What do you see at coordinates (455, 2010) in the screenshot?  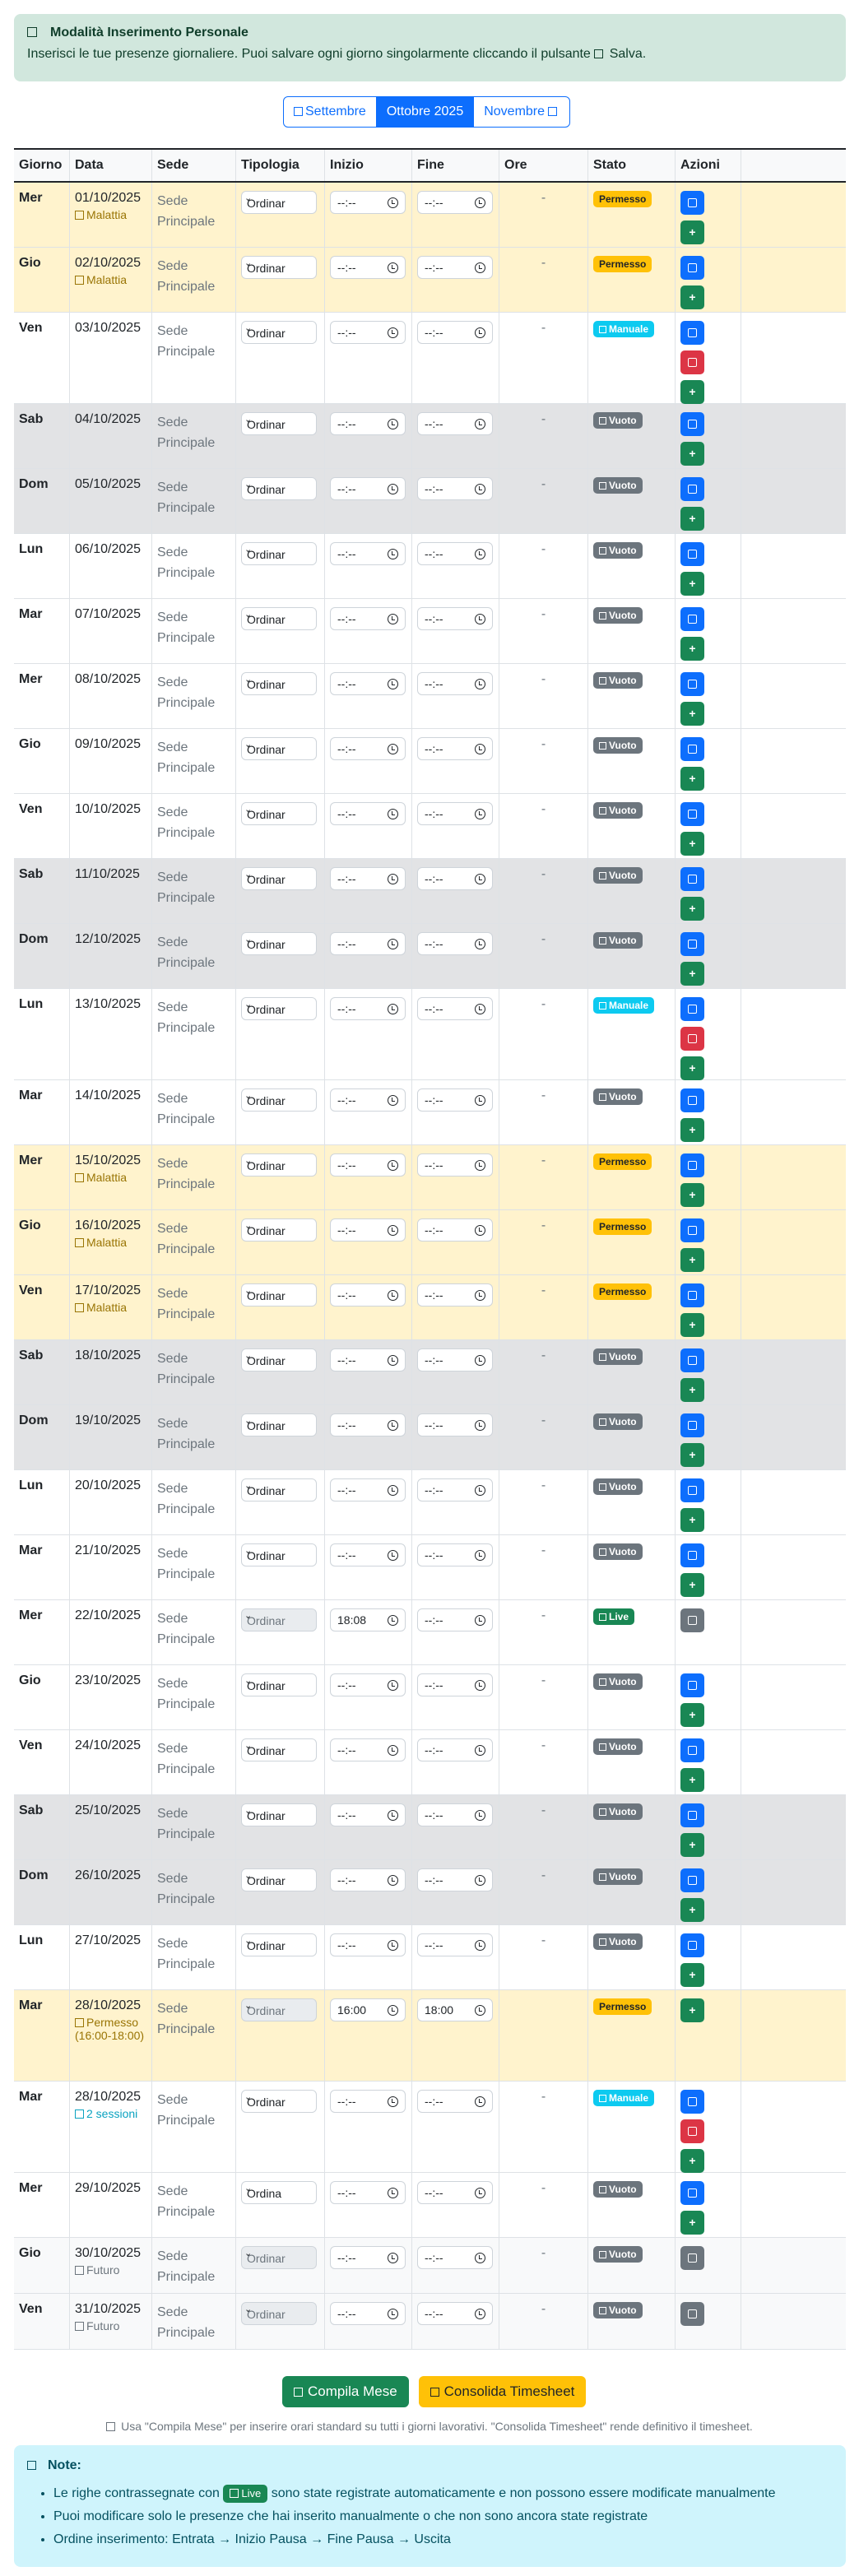 I see `fine-time-input: 18:00` at bounding box center [455, 2010].